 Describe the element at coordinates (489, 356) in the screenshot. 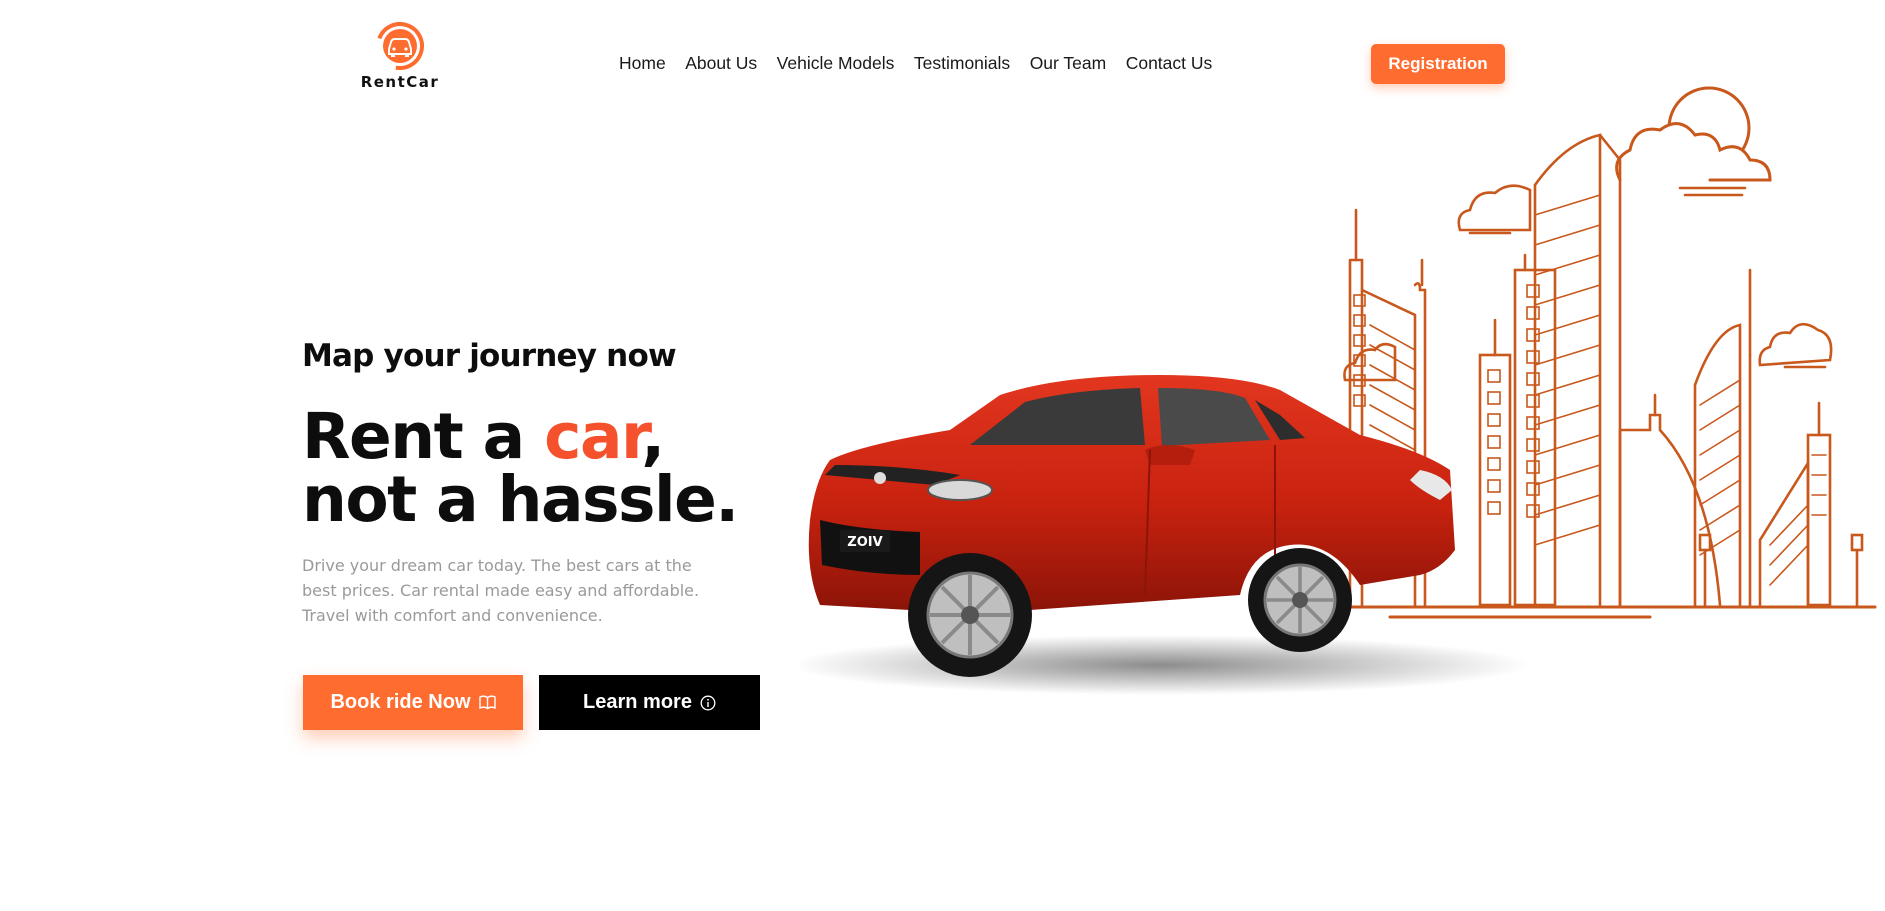

I see `hero-subtitle: Map your journey now` at that location.